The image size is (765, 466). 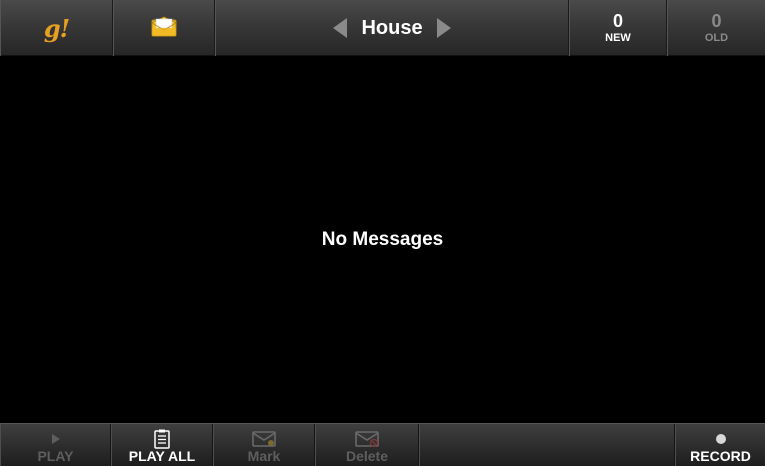 I want to click on play-button: PLAY, so click(x=55, y=445).